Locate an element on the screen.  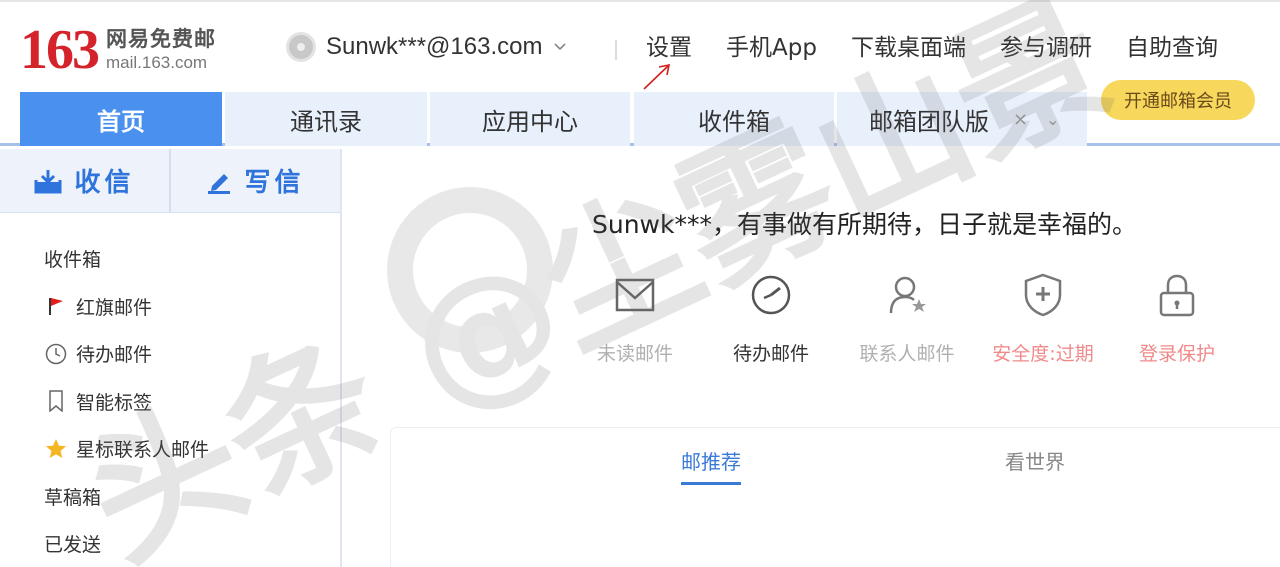
sidebar-item-drafts: 草稿箱 is located at coordinates (170, 497).